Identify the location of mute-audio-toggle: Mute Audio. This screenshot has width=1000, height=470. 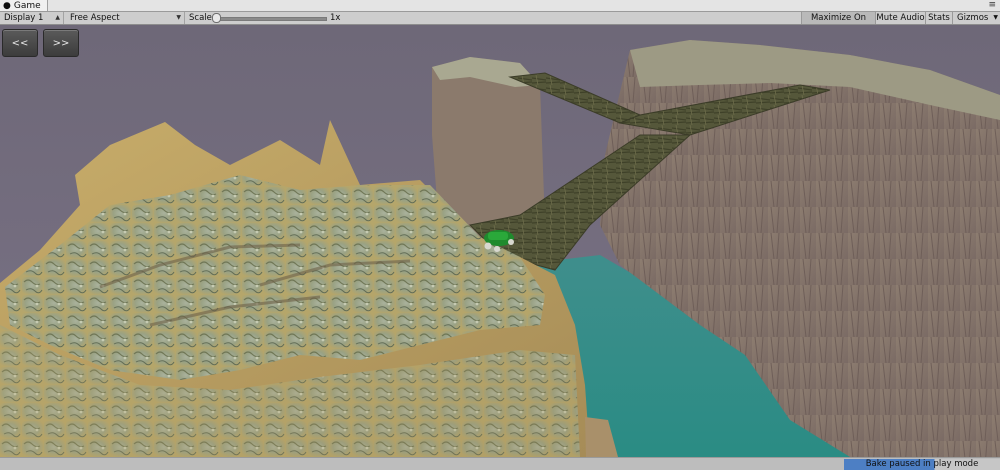
(900, 18).